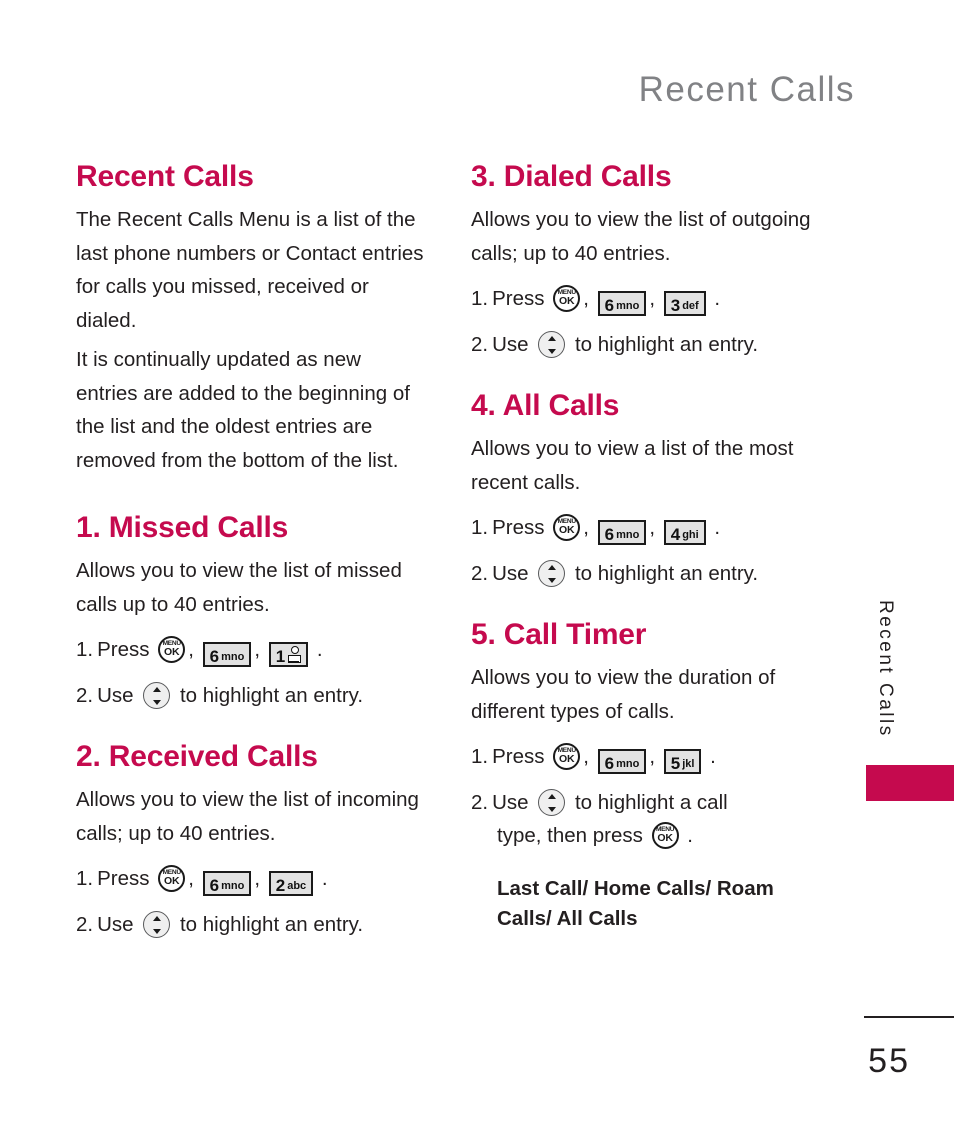 Image resolution: width=954 pixels, height=1145 pixels. What do you see at coordinates (280, 885) in the screenshot?
I see `key-digit: 2` at bounding box center [280, 885].